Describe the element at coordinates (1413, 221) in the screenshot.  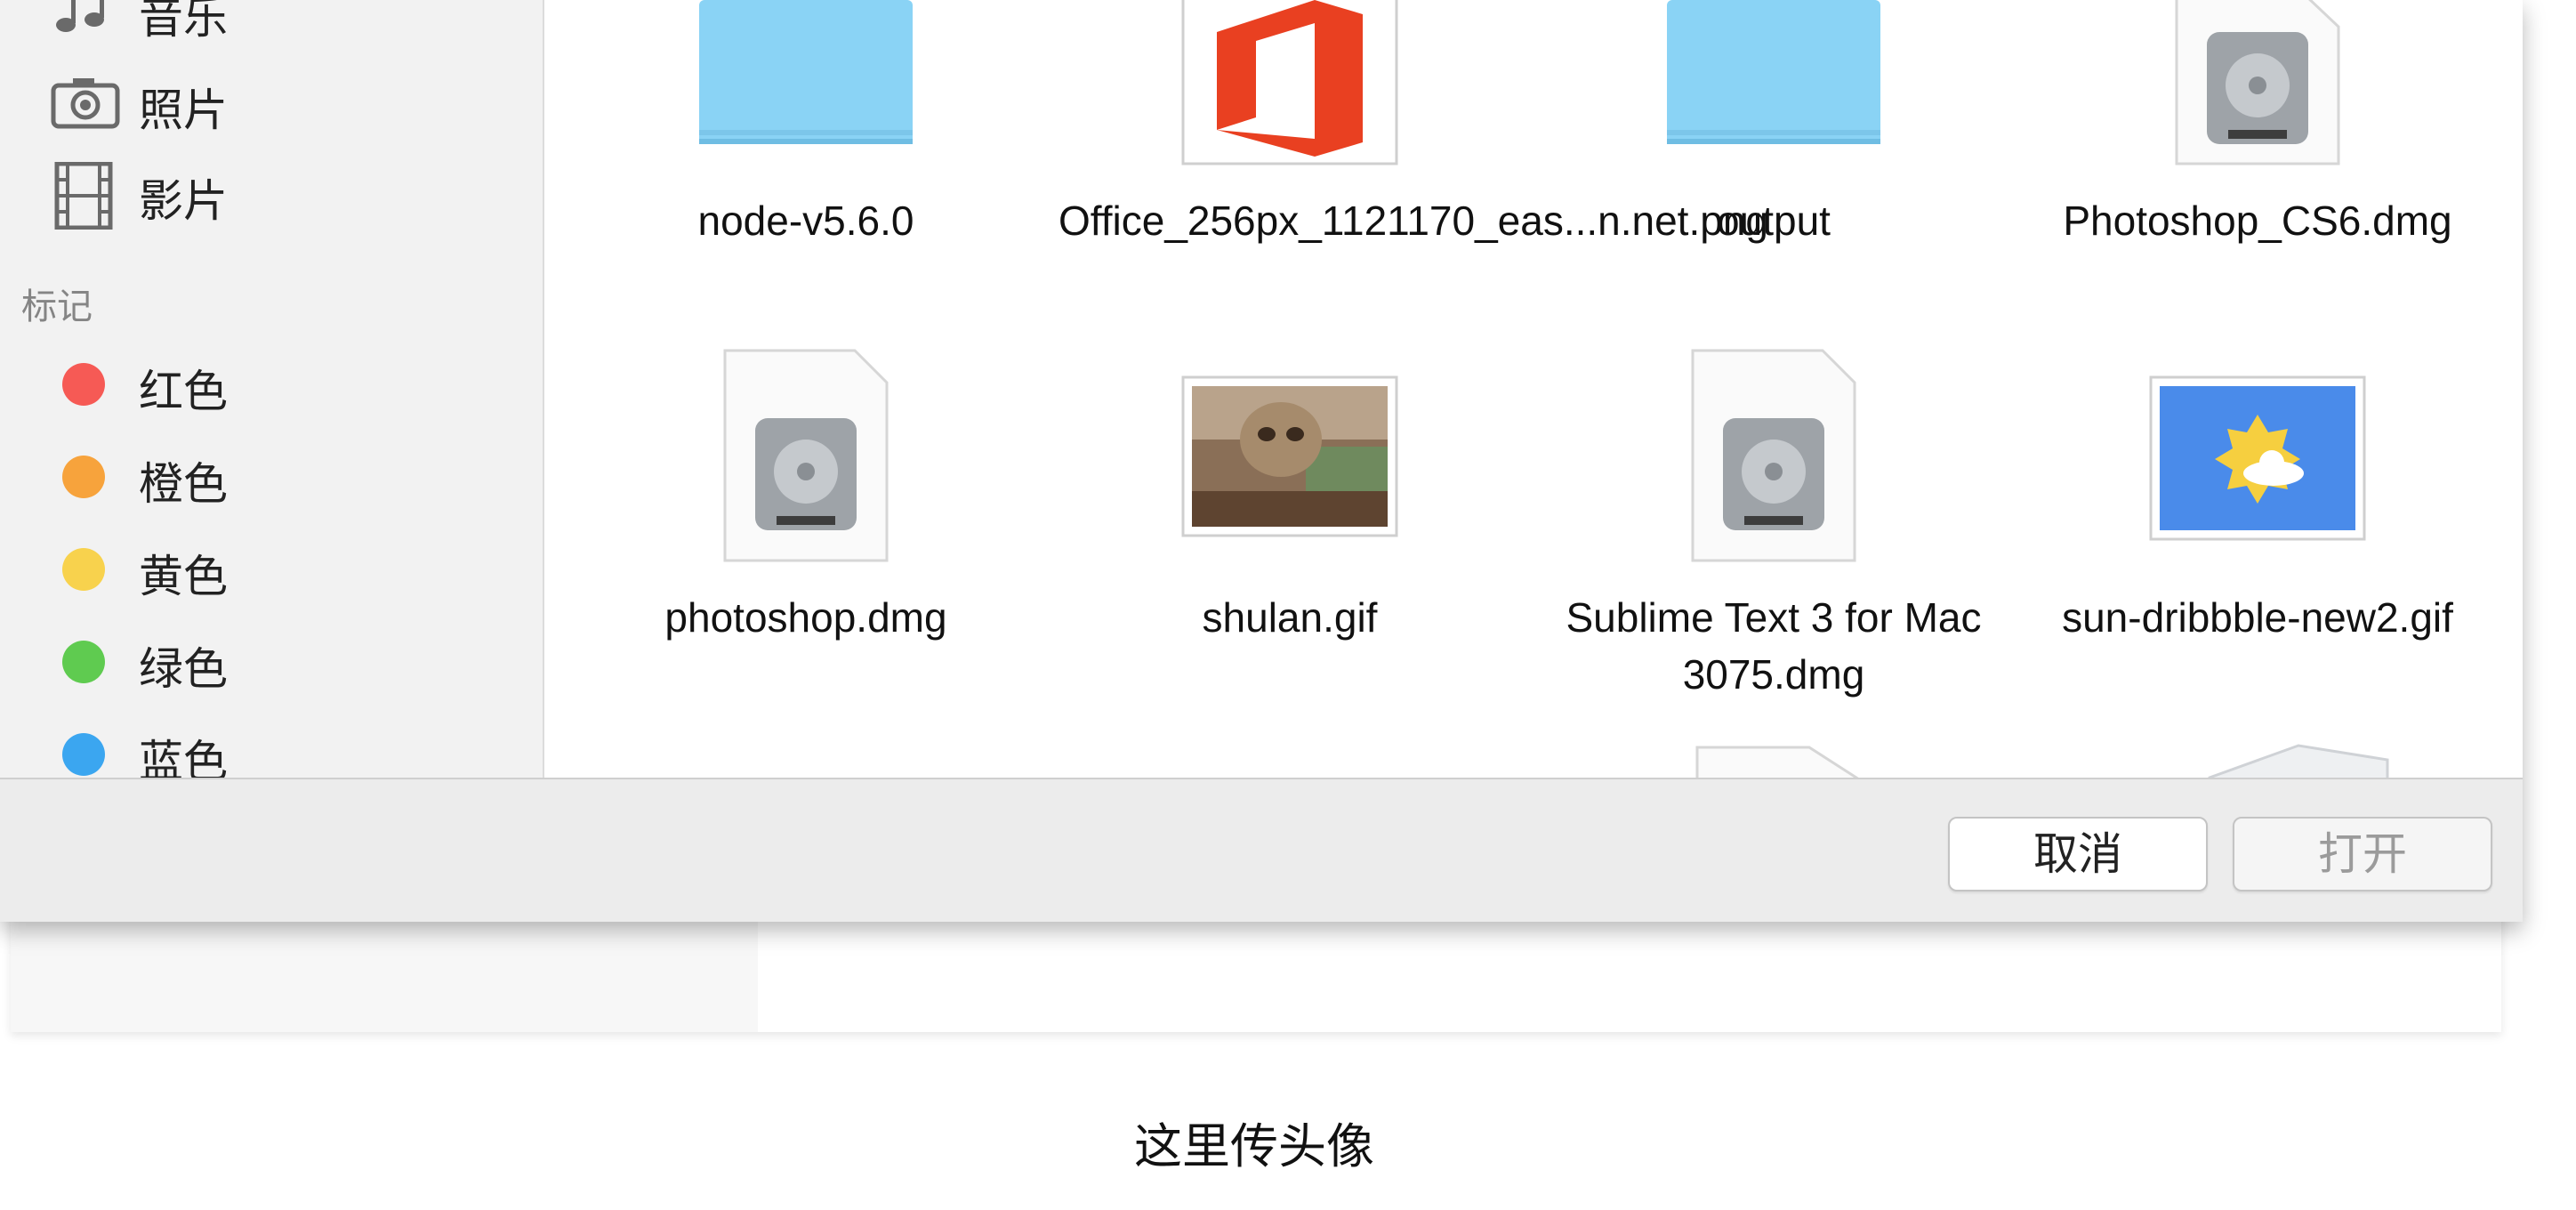
I see `file-name: Office_256px_1121170_eas...n.net.png` at that location.